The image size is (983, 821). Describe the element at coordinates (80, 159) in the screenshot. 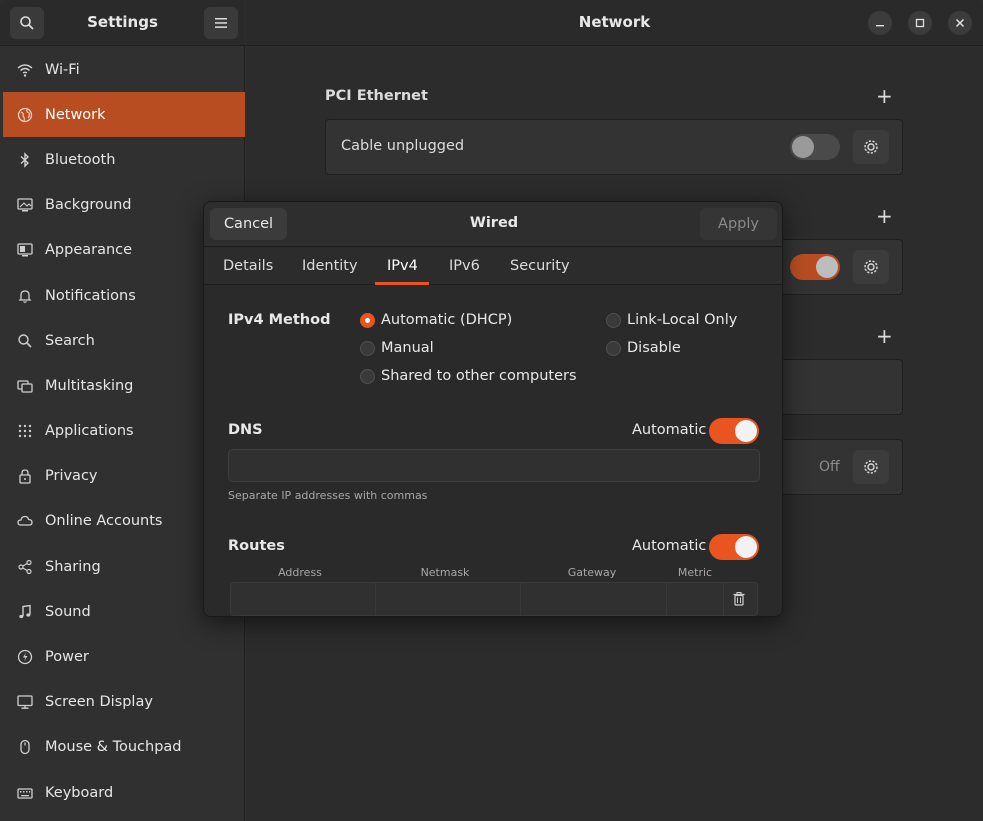

I see `sidebar-item-label: Bluetooth` at that location.